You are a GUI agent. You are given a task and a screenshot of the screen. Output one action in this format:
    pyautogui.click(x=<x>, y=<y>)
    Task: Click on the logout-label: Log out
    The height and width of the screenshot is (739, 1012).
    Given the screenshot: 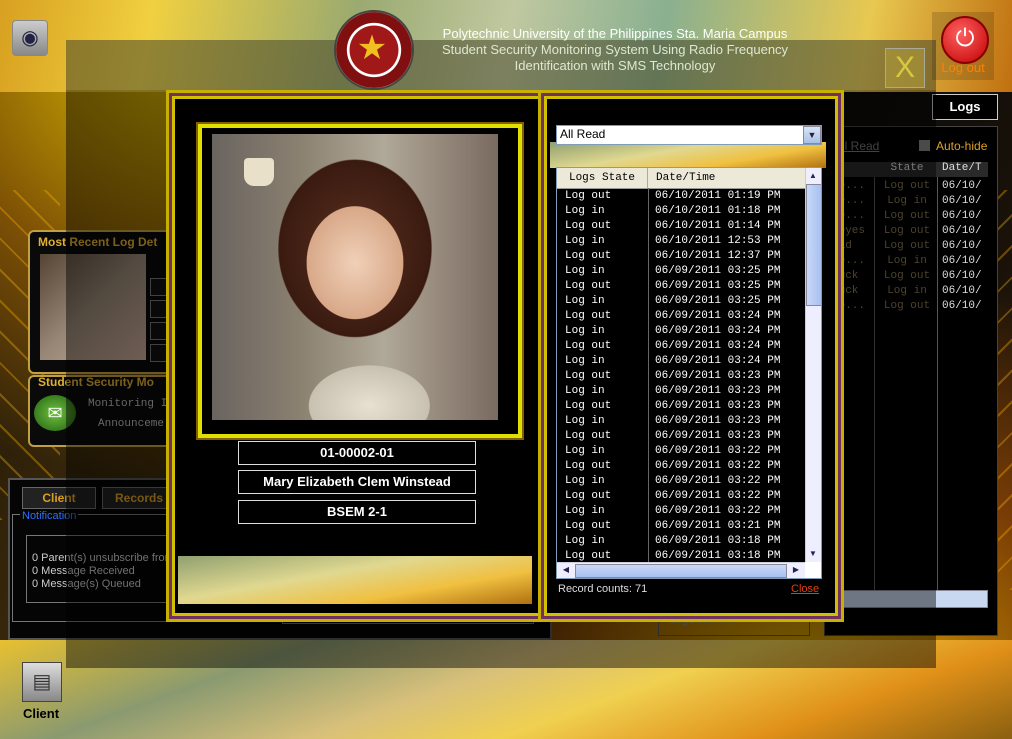 What is the action you would take?
    pyautogui.click(x=963, y=67)
    